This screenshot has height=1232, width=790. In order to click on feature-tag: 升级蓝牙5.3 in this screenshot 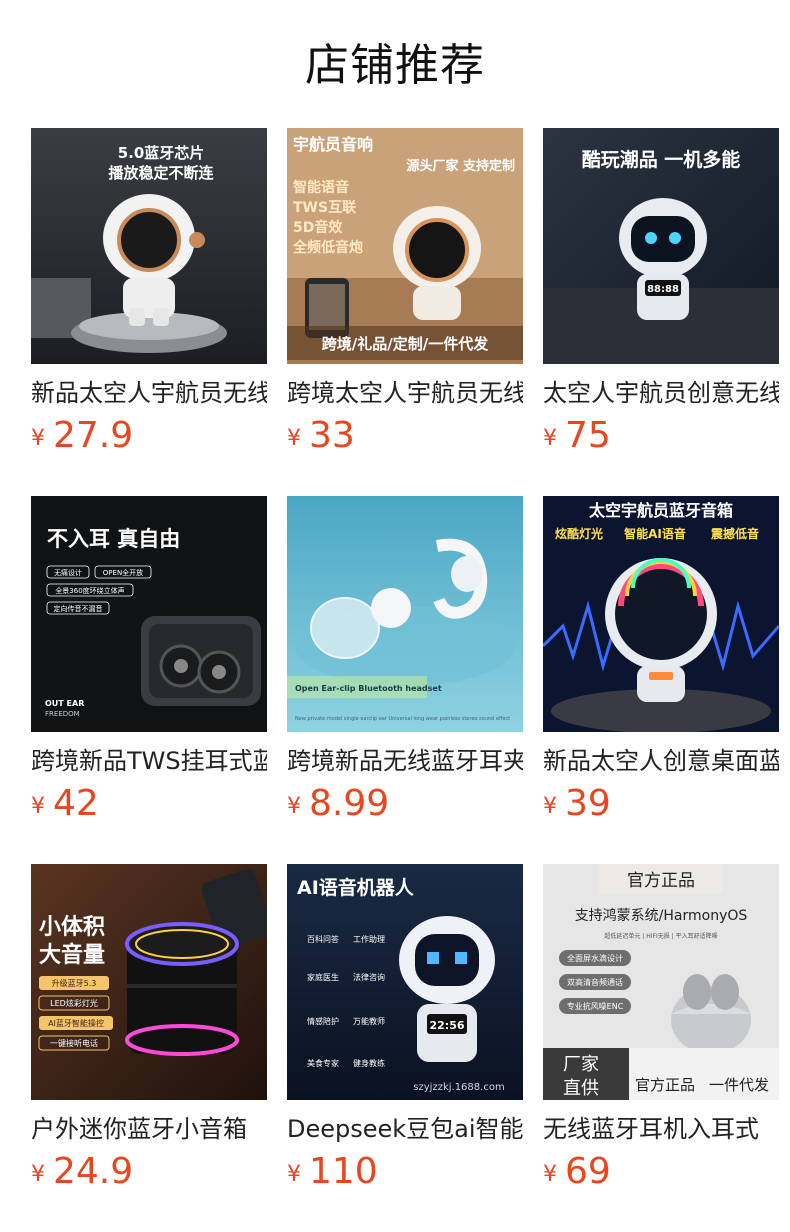, I will do `click(74, 983)`.